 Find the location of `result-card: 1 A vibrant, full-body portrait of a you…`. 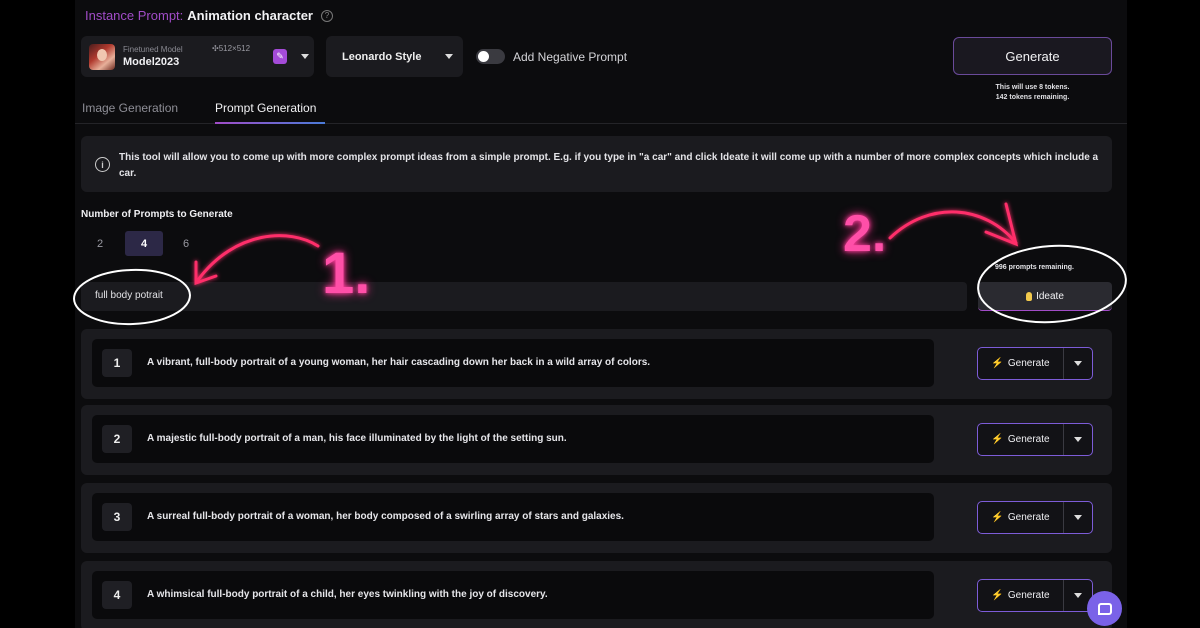

result-card: 1 A vibrant, full-body portrait of a you… is located at coordinates (596, 364).